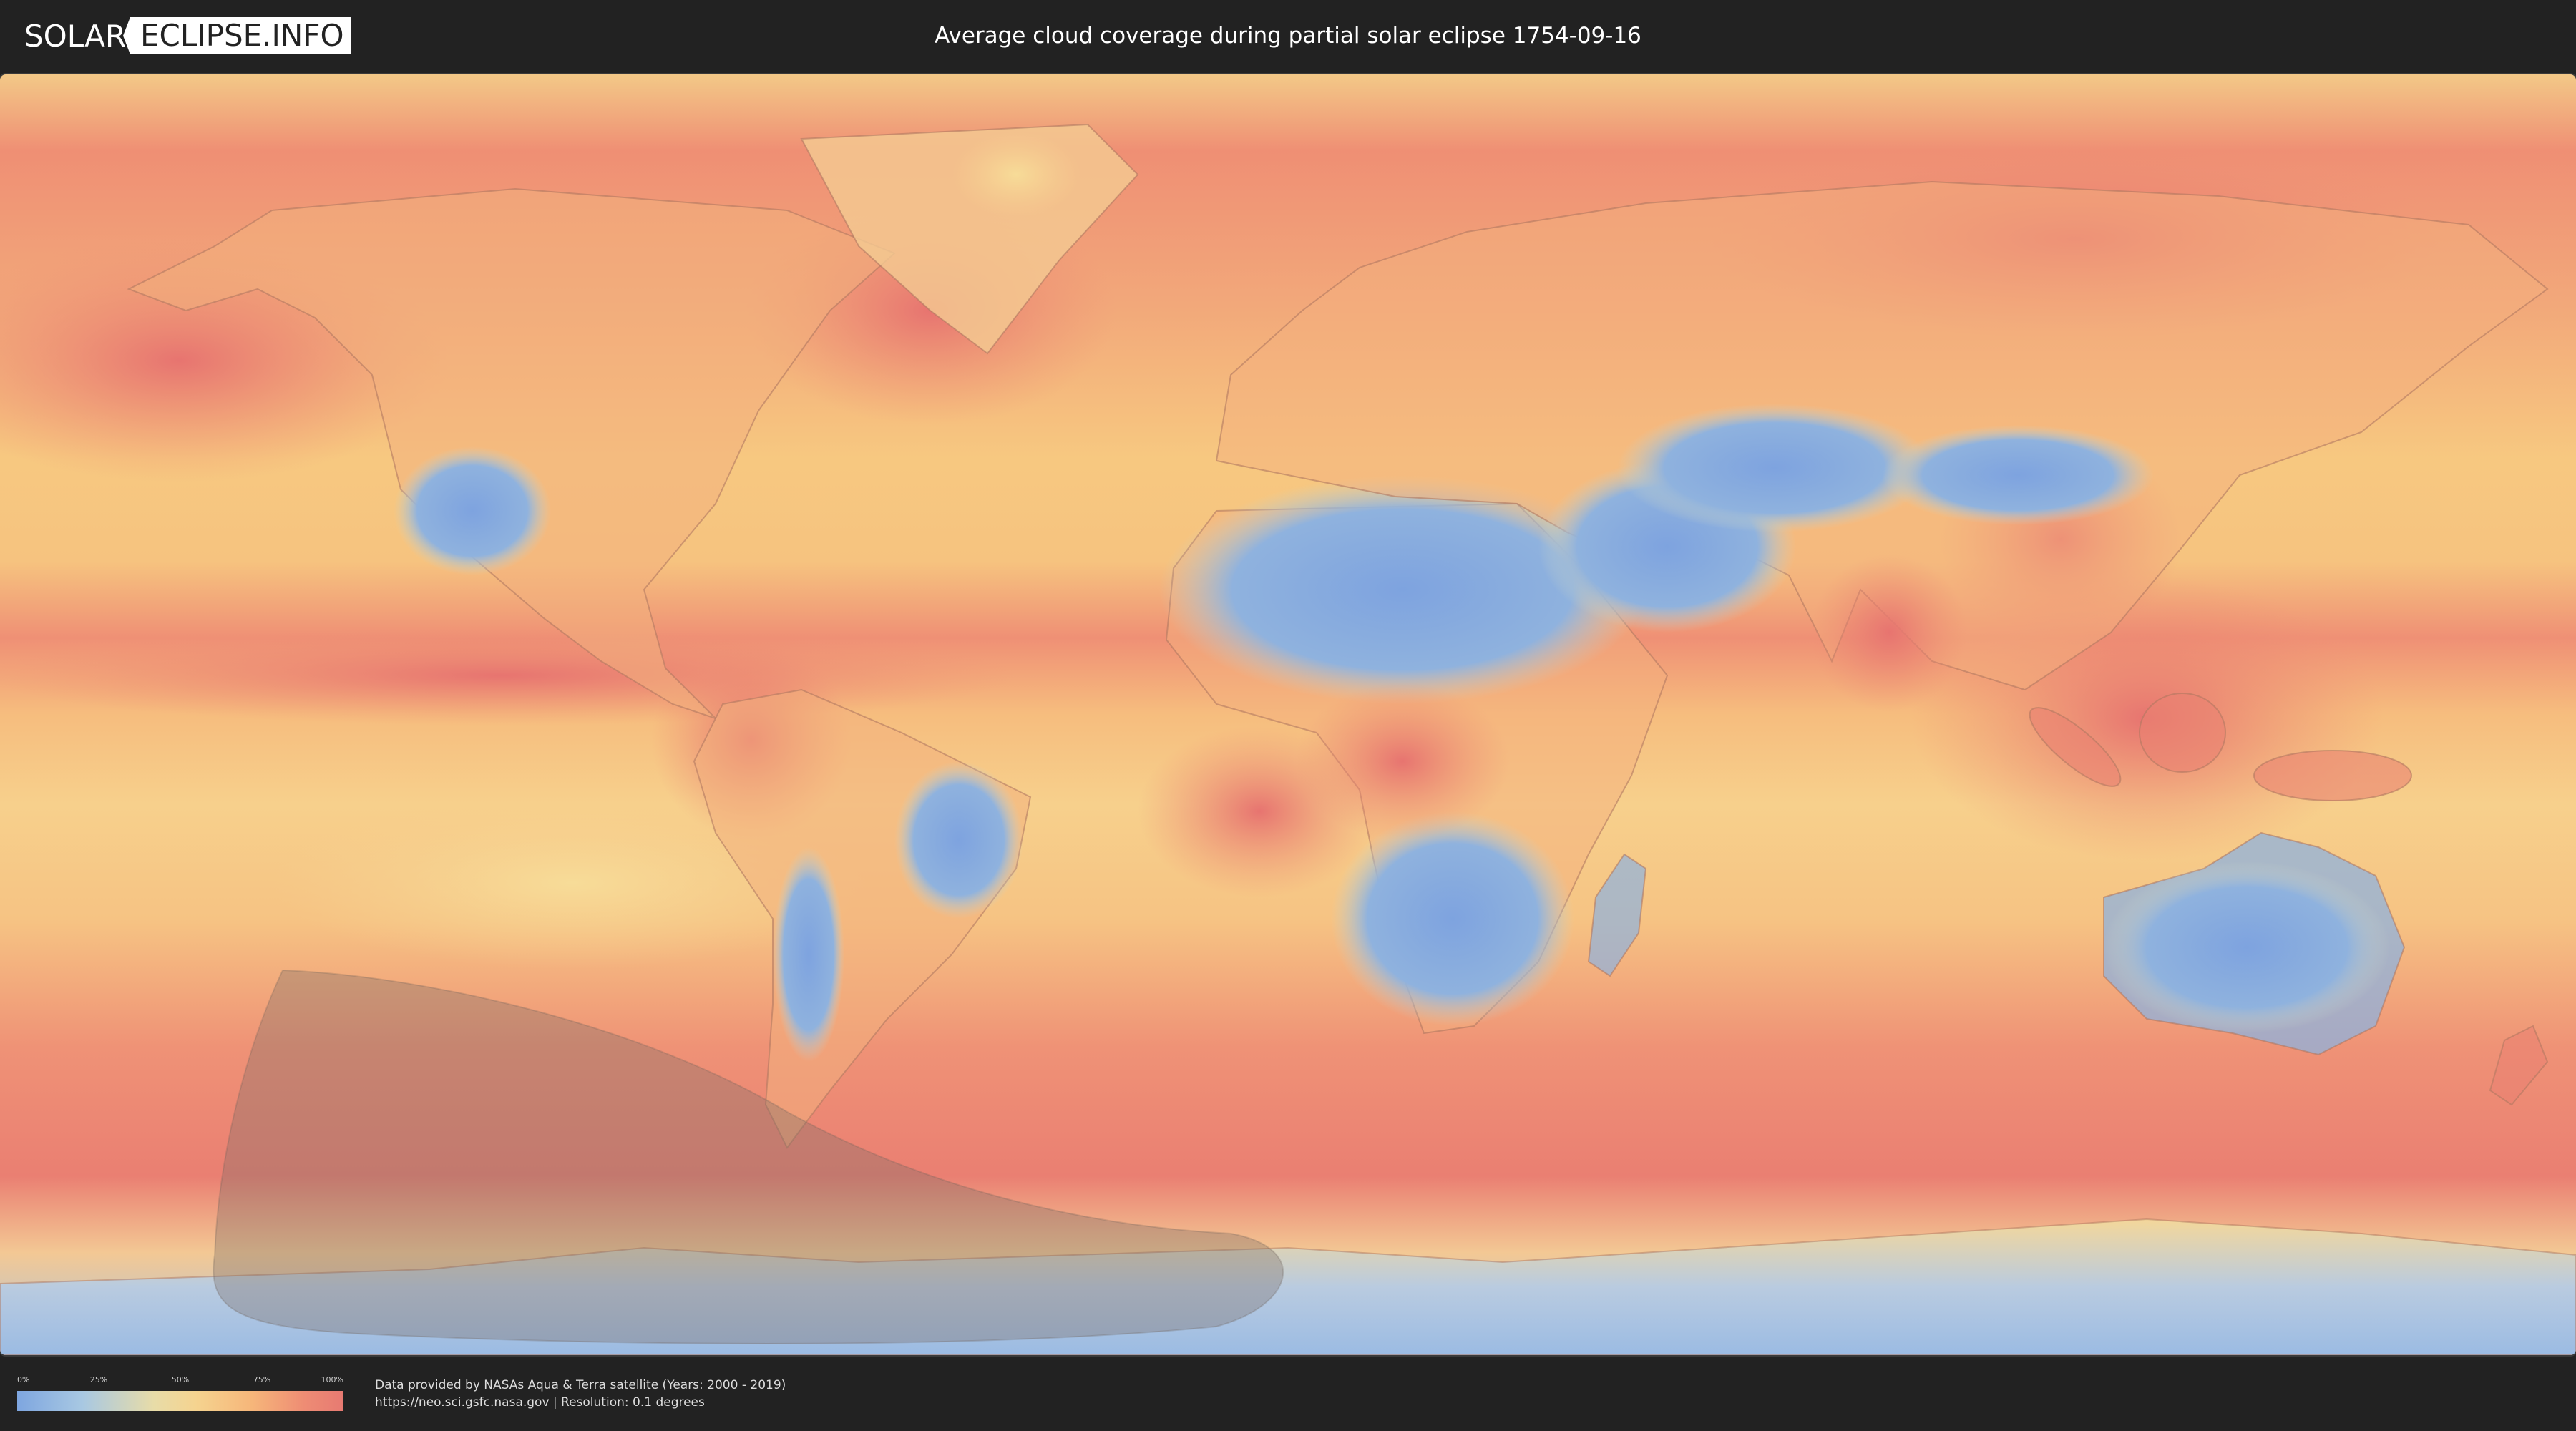 This screenshot has height=1431, width=2576. Describe the element at coordinates (472, 511) in the screenshot. I see `dry-region-western-us` at that location.